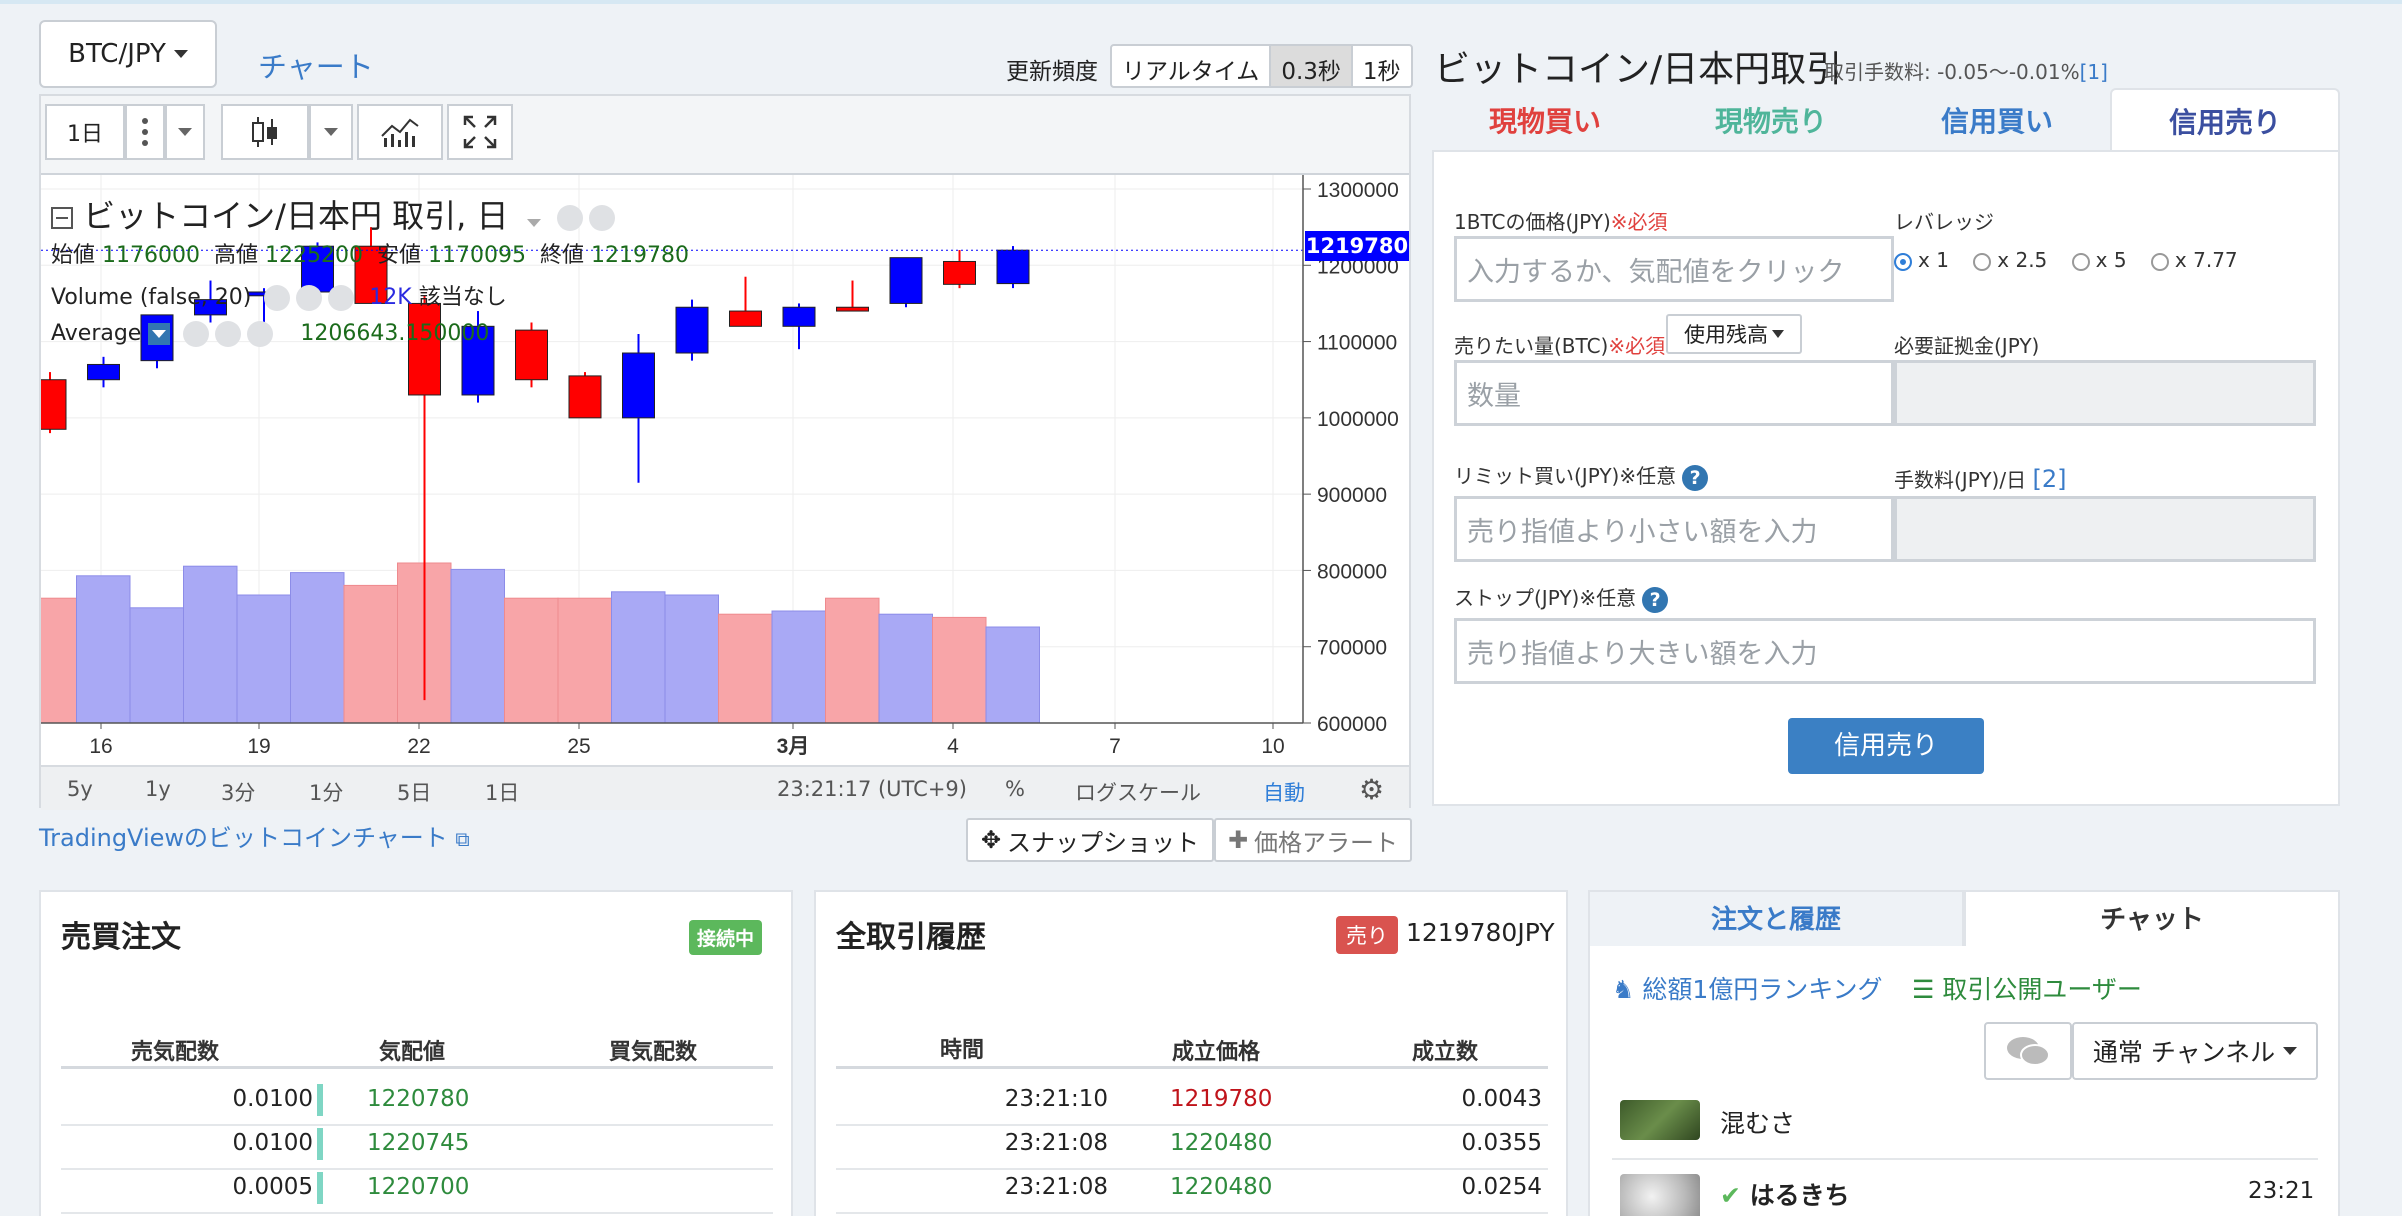 The width and height of the screenshot is (2402, 1216). Describe the element at coordinates (533, 223) in the screenshot. I see `chevron-down-icon` at that location.